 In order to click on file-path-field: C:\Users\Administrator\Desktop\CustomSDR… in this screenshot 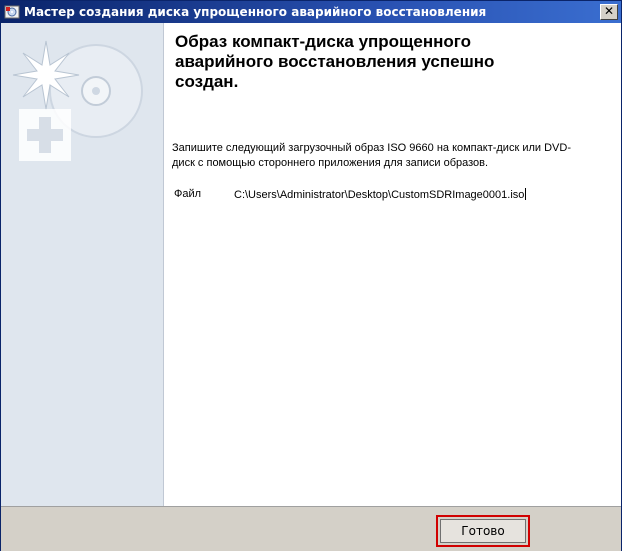, I will do `click(380, 194)`.